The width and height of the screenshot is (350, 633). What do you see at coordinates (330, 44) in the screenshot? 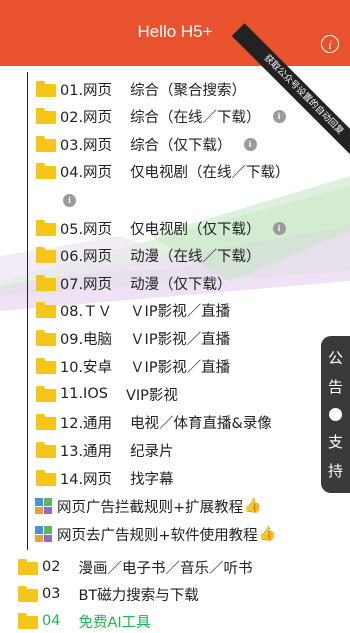
I see `info-icon: i` at bounding box center [330, 44].